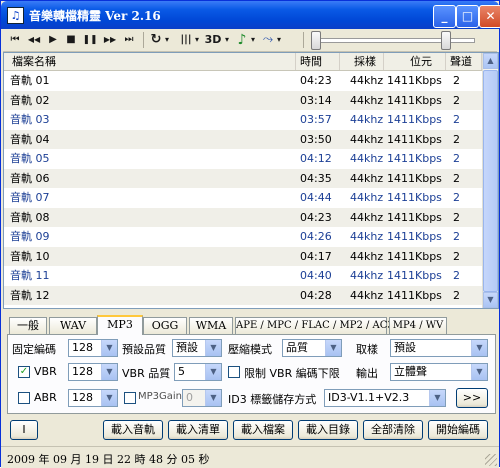 The height and width of the screenshot is (468, 500). Describe the element at coordinates (15, 15) in the screenshot. I see `app-music-icon: ♫` at that location.